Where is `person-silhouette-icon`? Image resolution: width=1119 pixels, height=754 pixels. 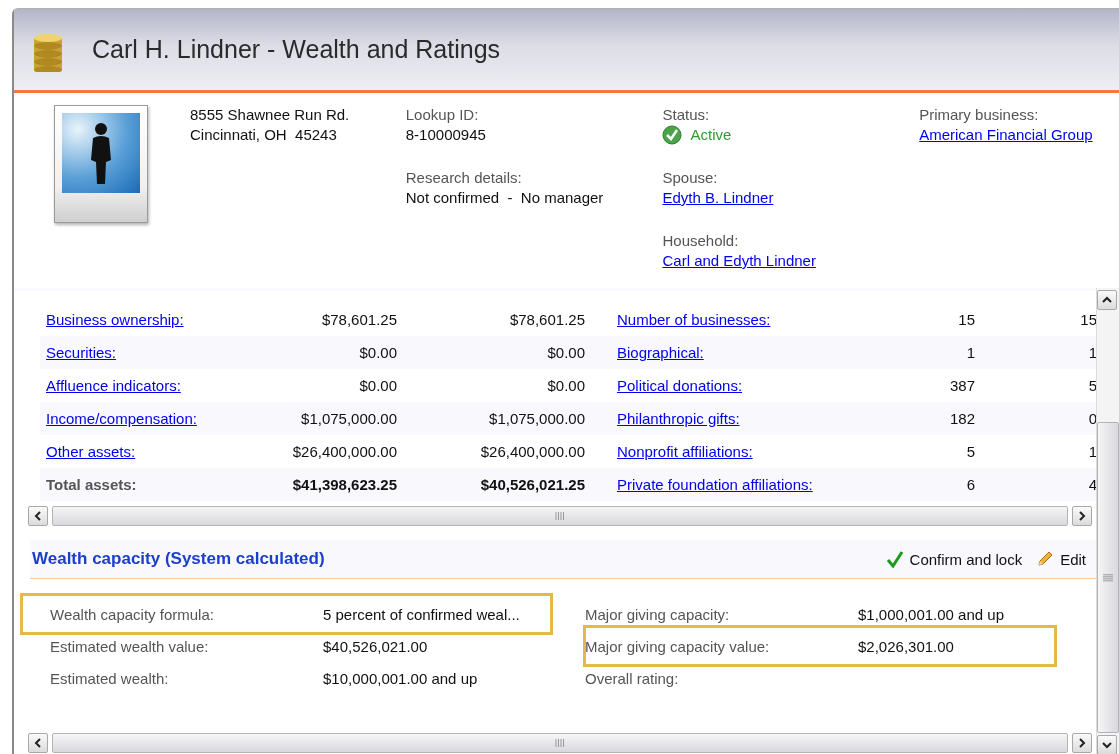
person-silhouette-icon is located at coordinates (101, 153).